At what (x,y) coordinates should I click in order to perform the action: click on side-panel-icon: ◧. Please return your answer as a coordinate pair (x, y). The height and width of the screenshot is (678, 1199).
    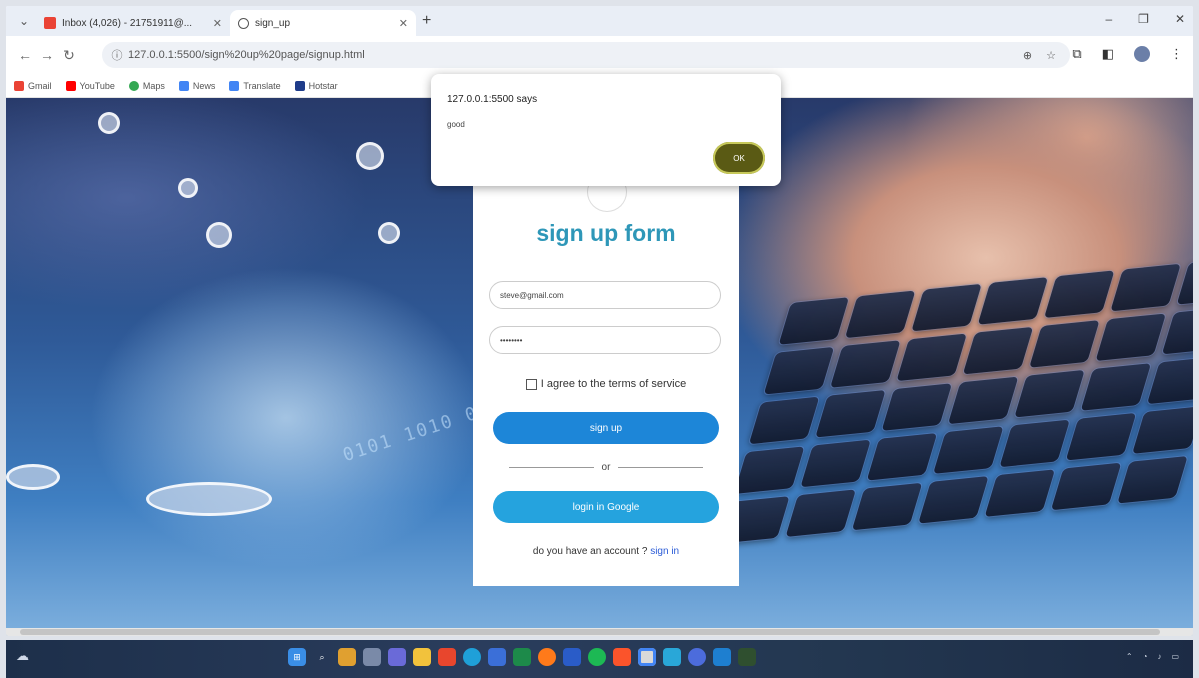
    Looking at the image, I should click on (1108, 54).